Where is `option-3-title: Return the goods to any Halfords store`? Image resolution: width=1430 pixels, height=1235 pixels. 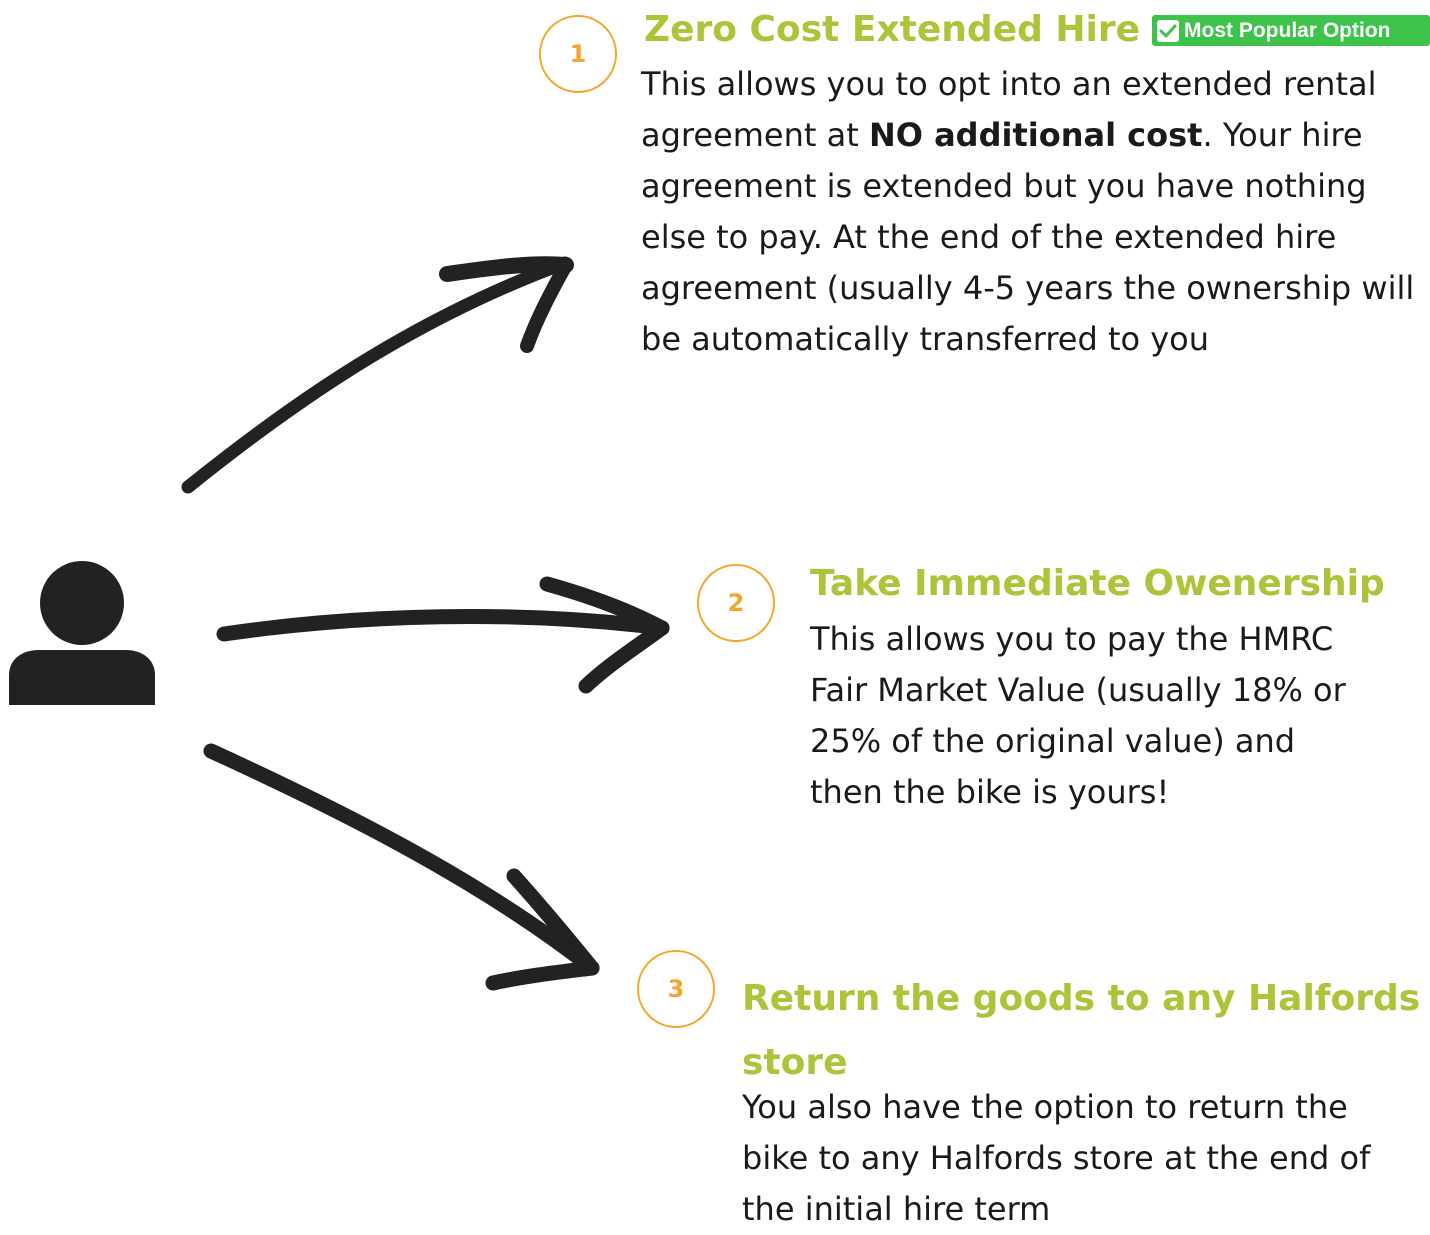
option-3-title: Return the goods to any Halfords store is located at coordinates (1084, 1031).